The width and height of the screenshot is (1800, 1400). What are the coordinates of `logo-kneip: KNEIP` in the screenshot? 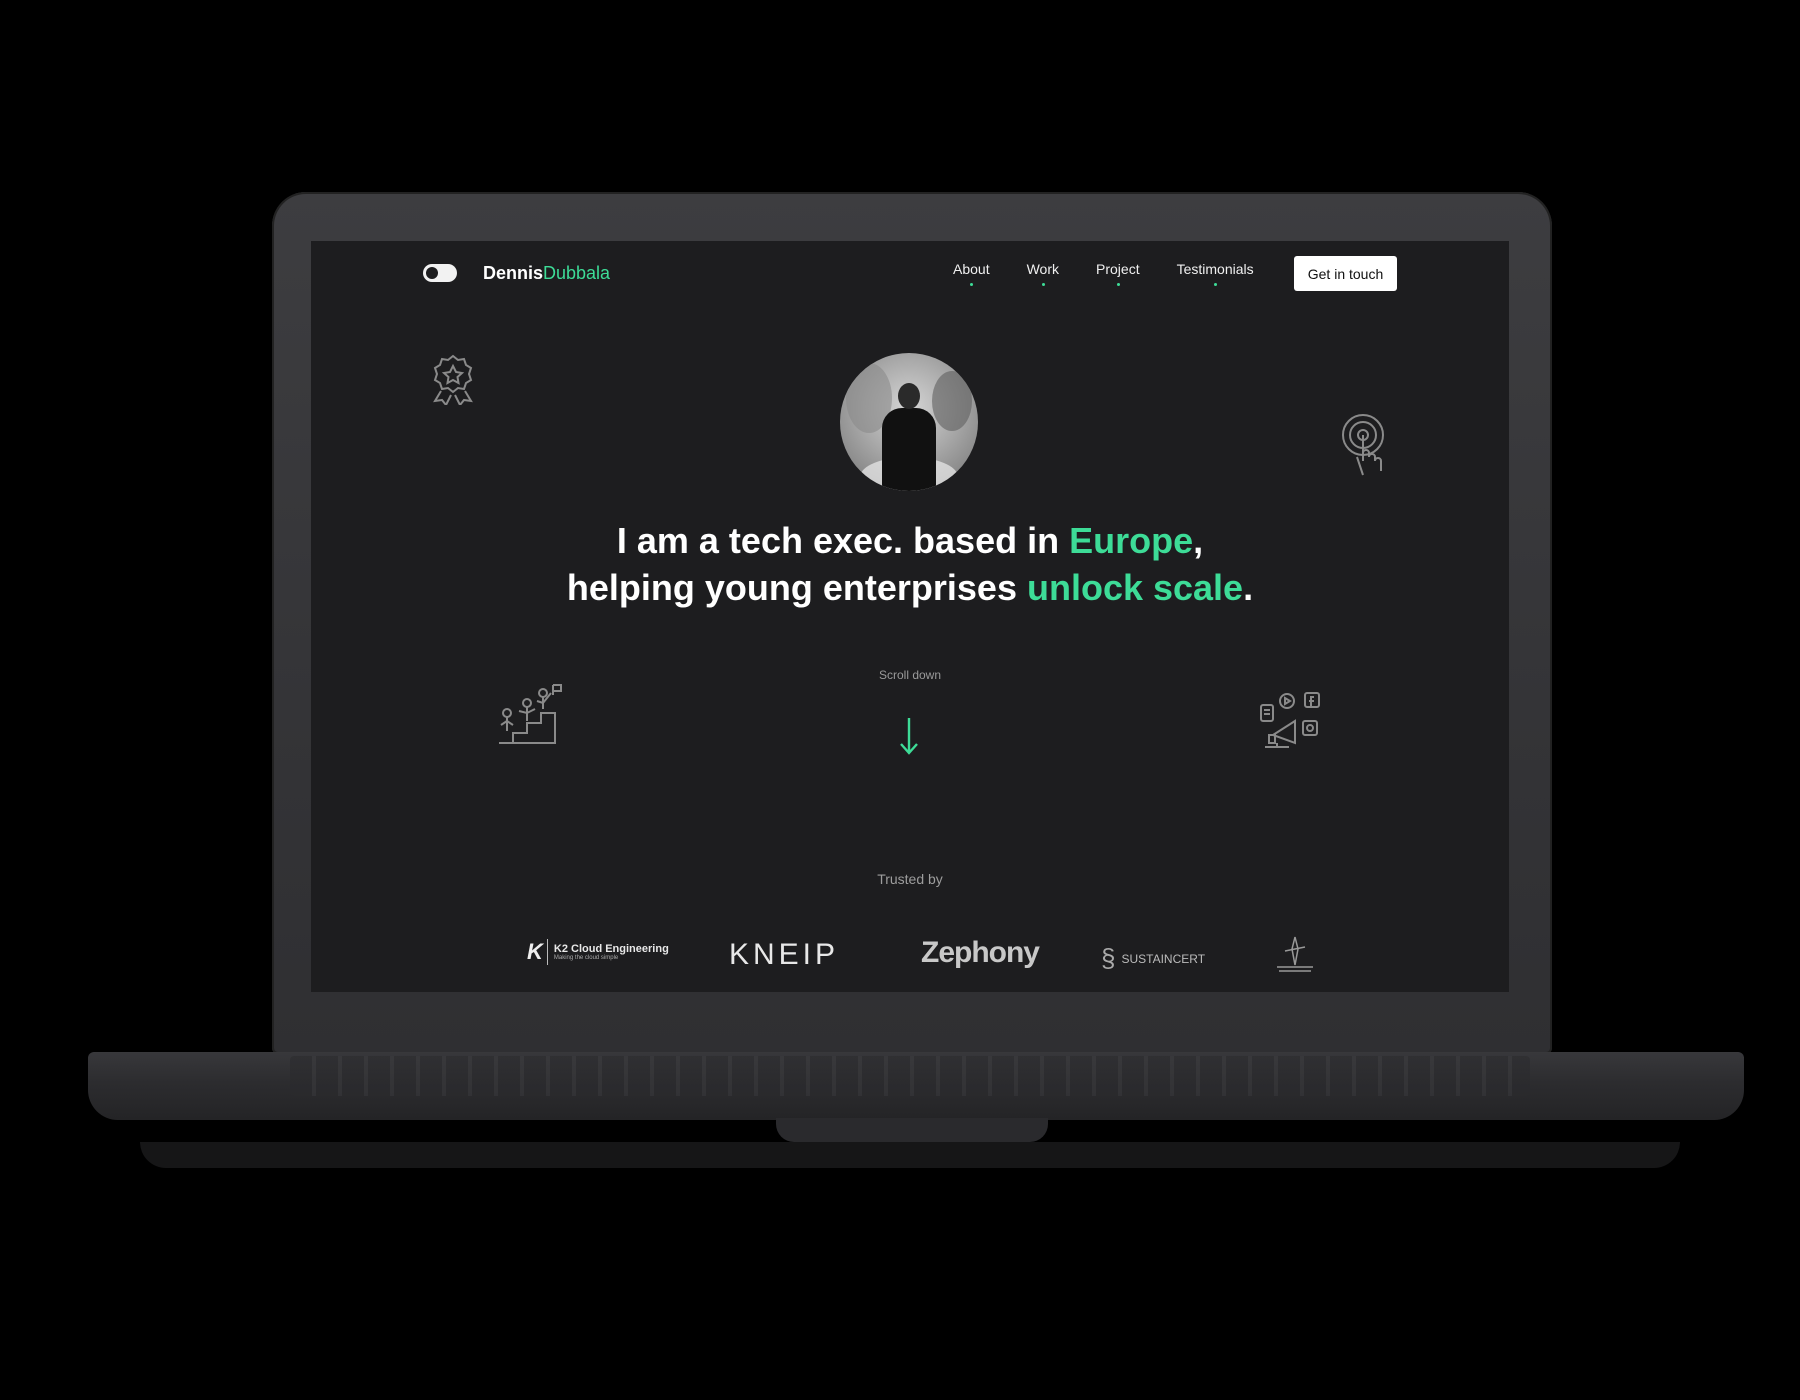 It's located at (784, 954).